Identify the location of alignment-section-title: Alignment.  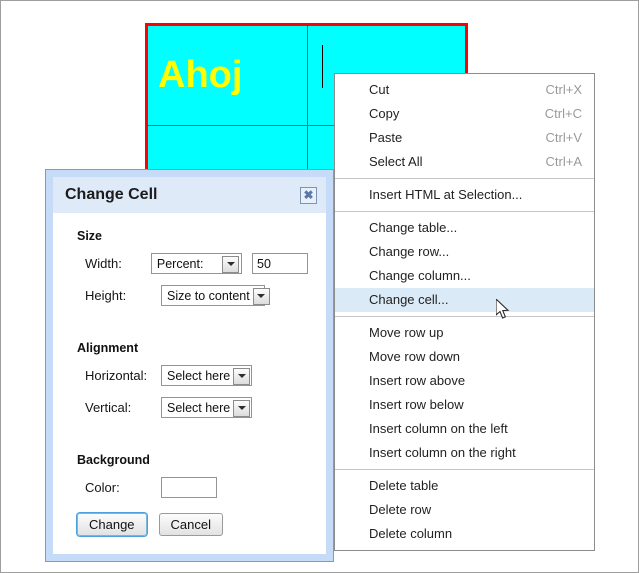
(108, 348).